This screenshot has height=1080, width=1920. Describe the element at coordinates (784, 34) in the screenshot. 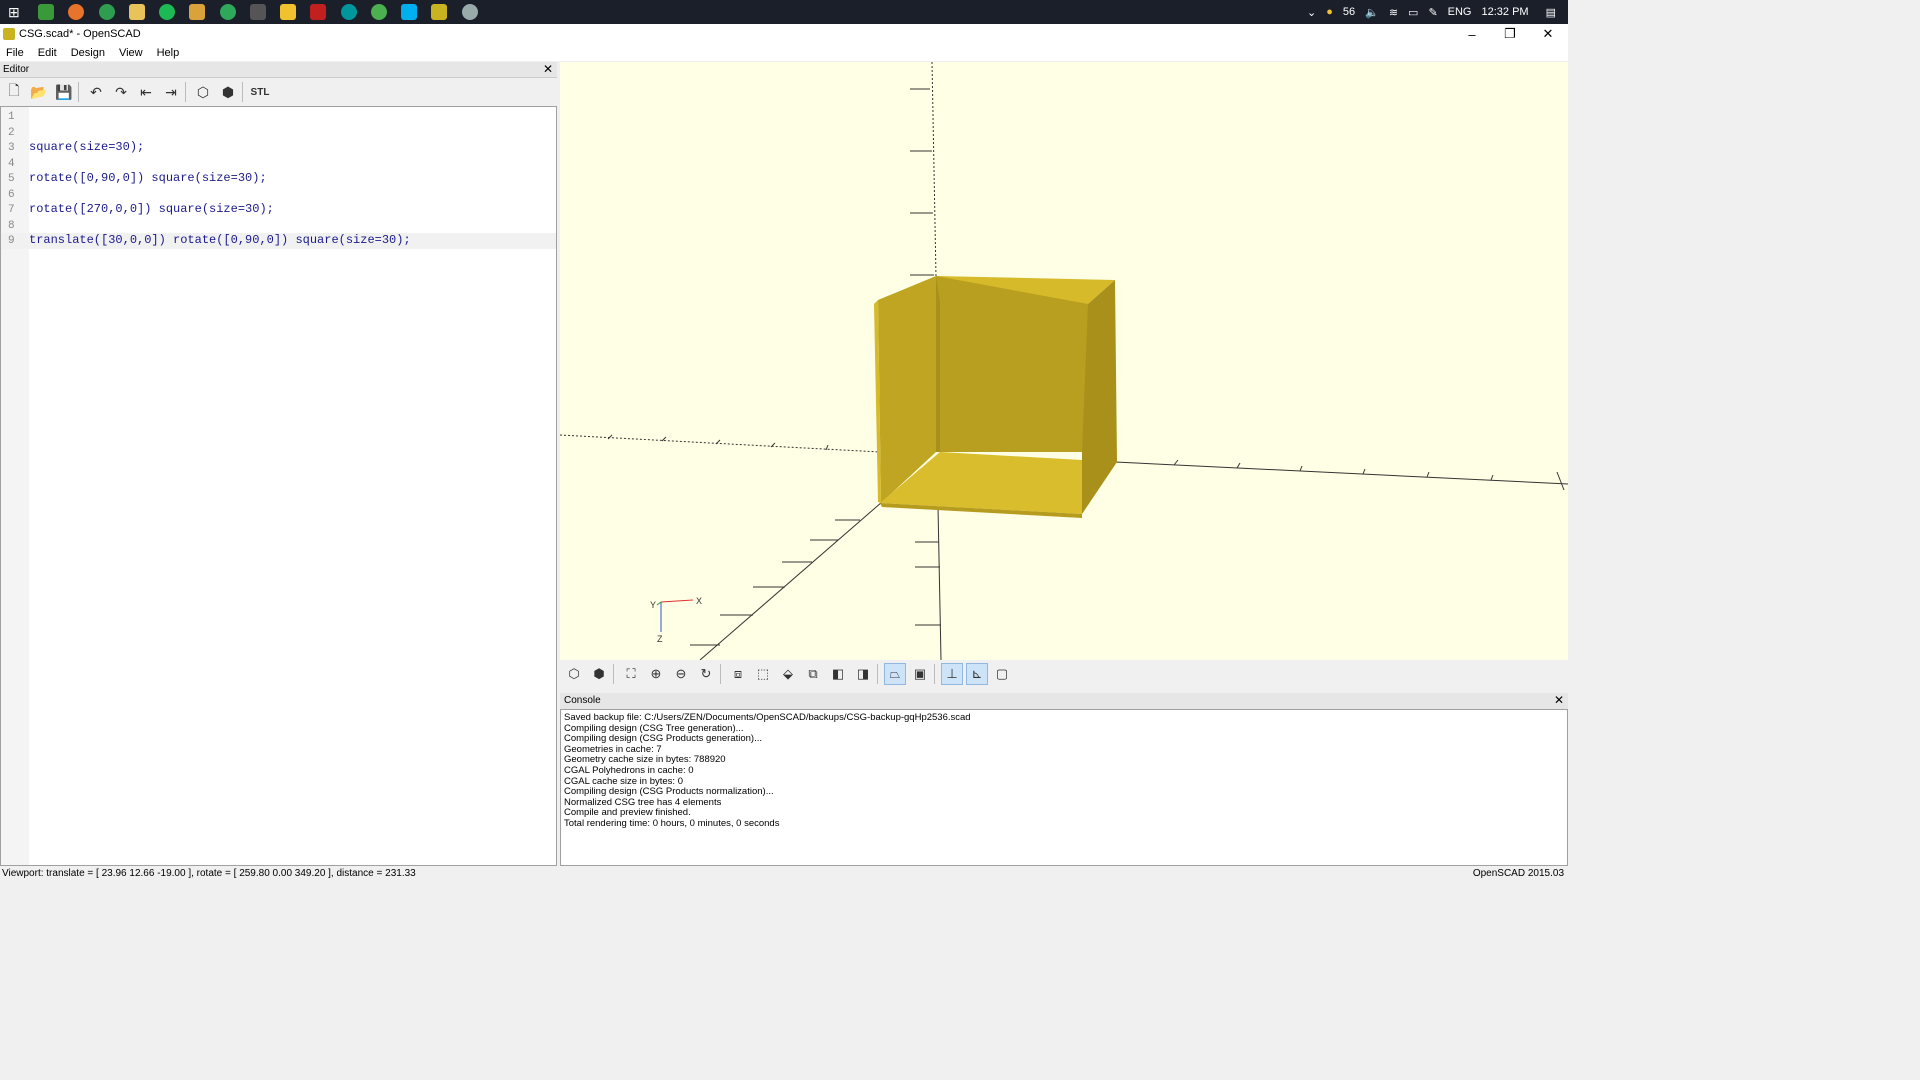

I see `title-bar: CSG.scad* - OpenSCAD – ❐ ✕` at that location.